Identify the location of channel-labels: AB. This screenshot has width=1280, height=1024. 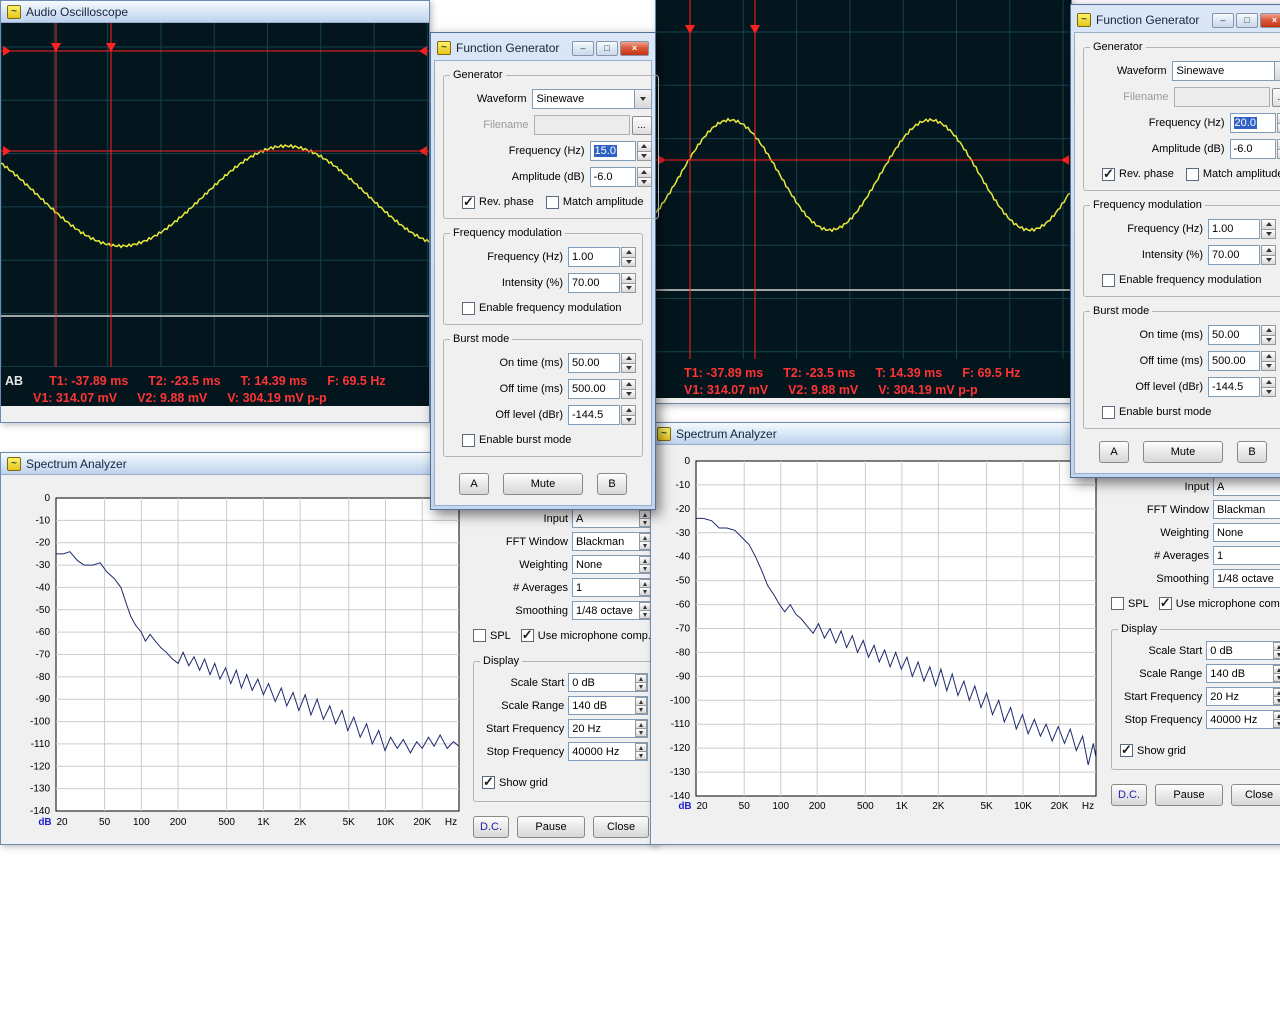
(14, 381).